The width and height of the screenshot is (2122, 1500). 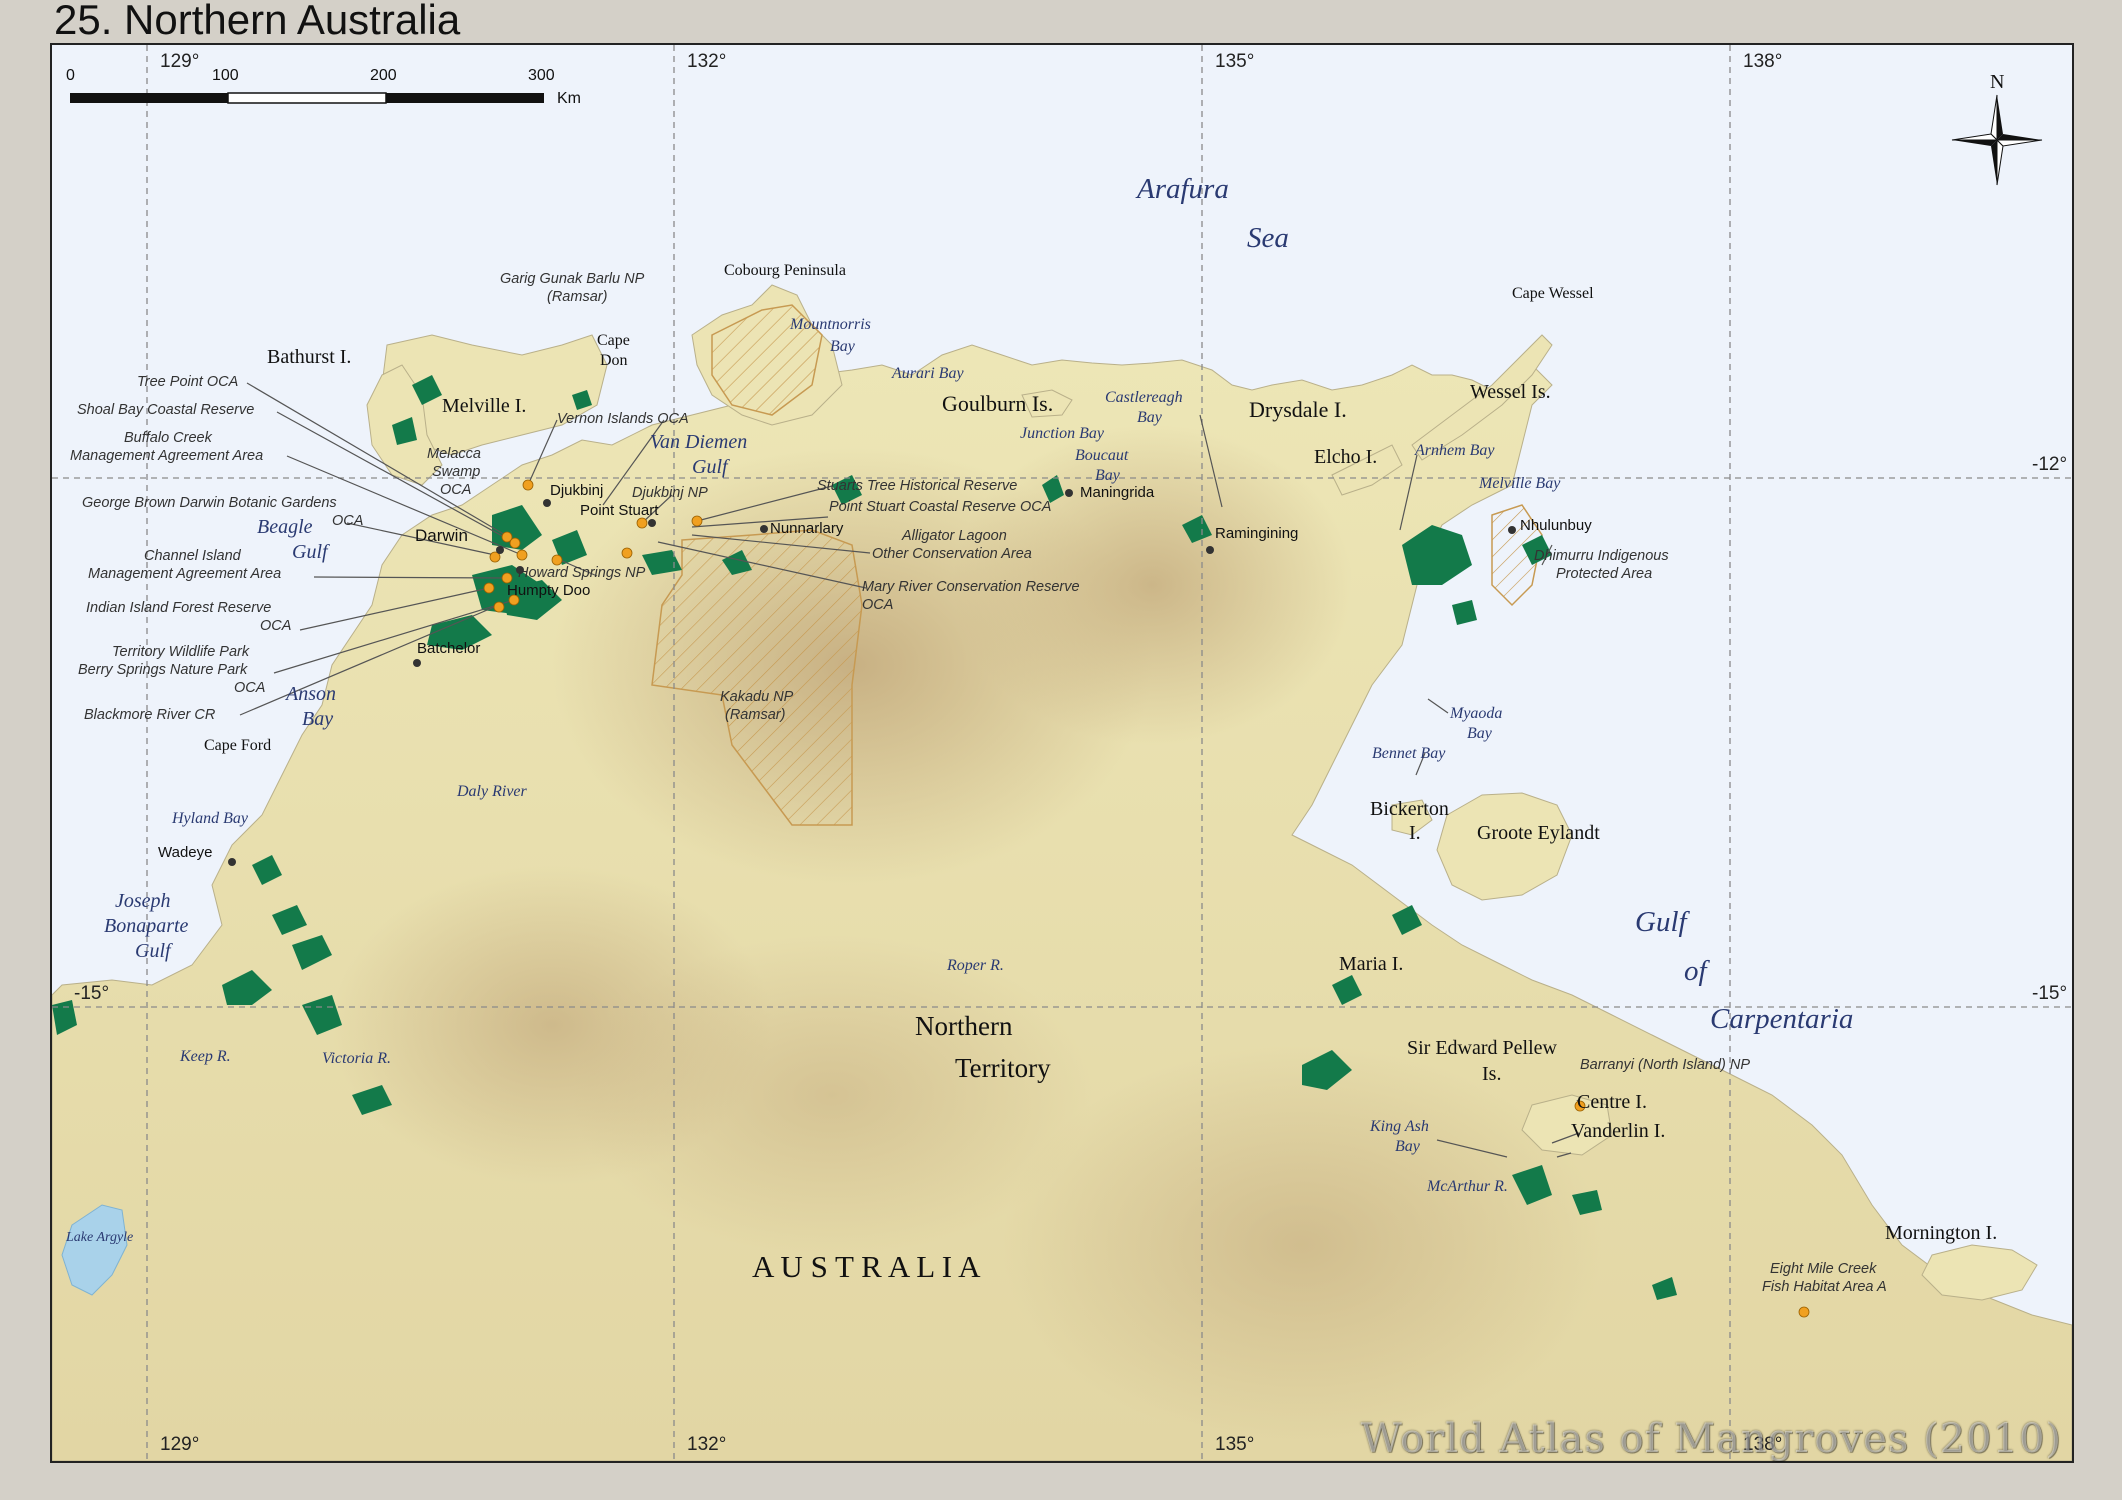 What do you see at coordinates (1711, 1439) in the screenshot?
I see `watermark: World Atlas of Mangroves (2010)` at bounding box center [1711, 1439].